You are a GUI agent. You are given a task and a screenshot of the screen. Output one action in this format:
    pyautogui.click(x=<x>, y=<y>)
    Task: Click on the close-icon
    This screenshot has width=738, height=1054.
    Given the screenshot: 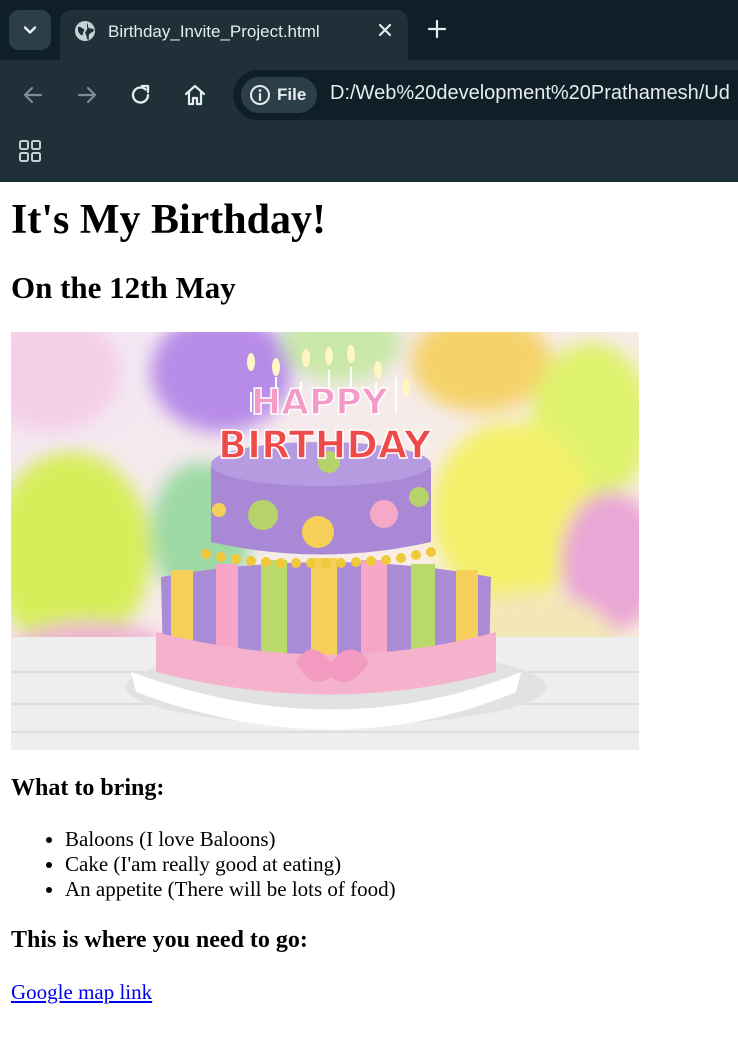 What is the action you would take?
    pyautogui.click(x=385, y=30)
    